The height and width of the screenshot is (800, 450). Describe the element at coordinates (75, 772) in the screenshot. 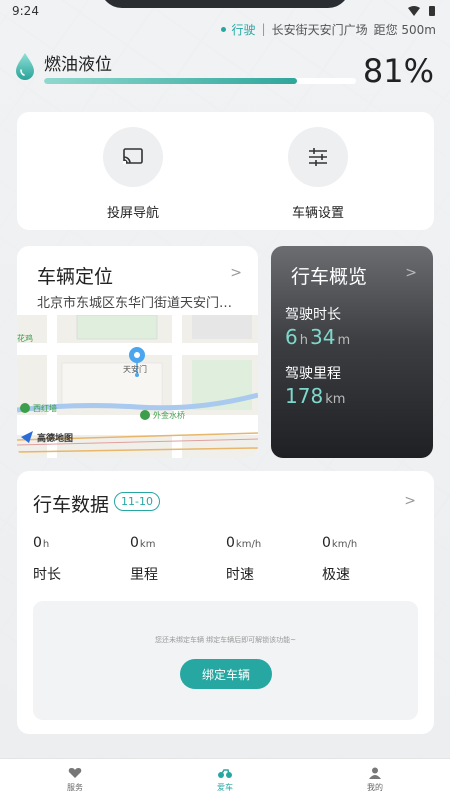

I see `service-icon` at that location.